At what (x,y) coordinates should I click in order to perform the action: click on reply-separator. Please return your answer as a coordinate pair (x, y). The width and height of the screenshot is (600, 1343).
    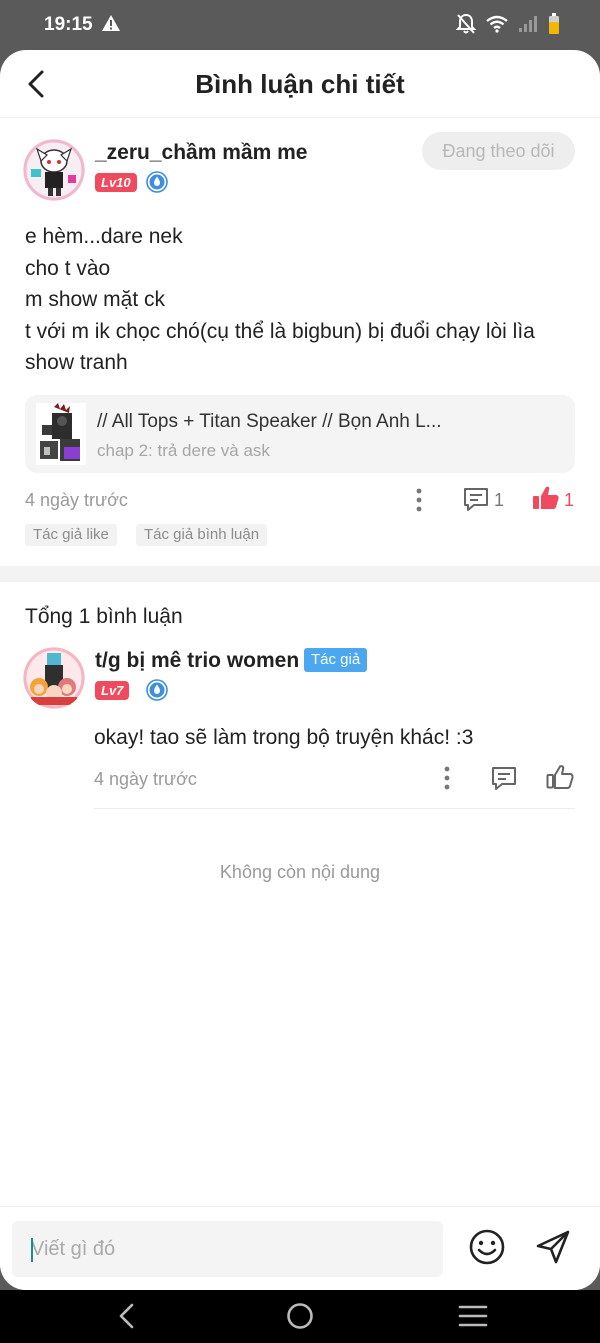
    Looking at the image, I should click on (334, 808).